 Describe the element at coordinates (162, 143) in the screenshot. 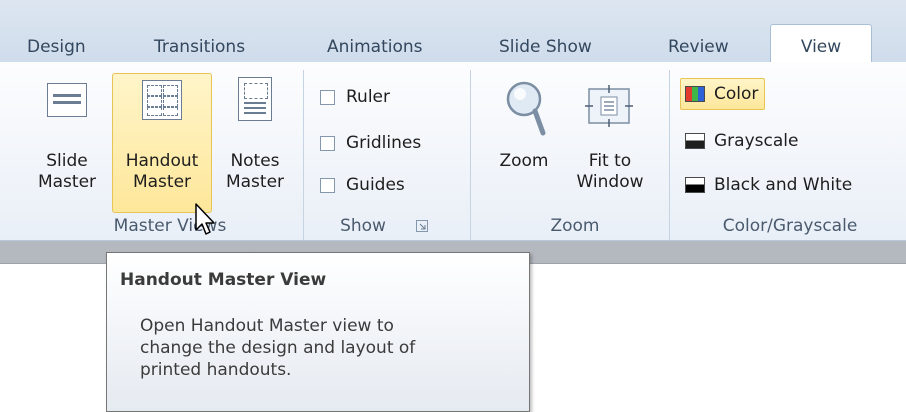

I see `handout-master-button: Handout Master` at that location.